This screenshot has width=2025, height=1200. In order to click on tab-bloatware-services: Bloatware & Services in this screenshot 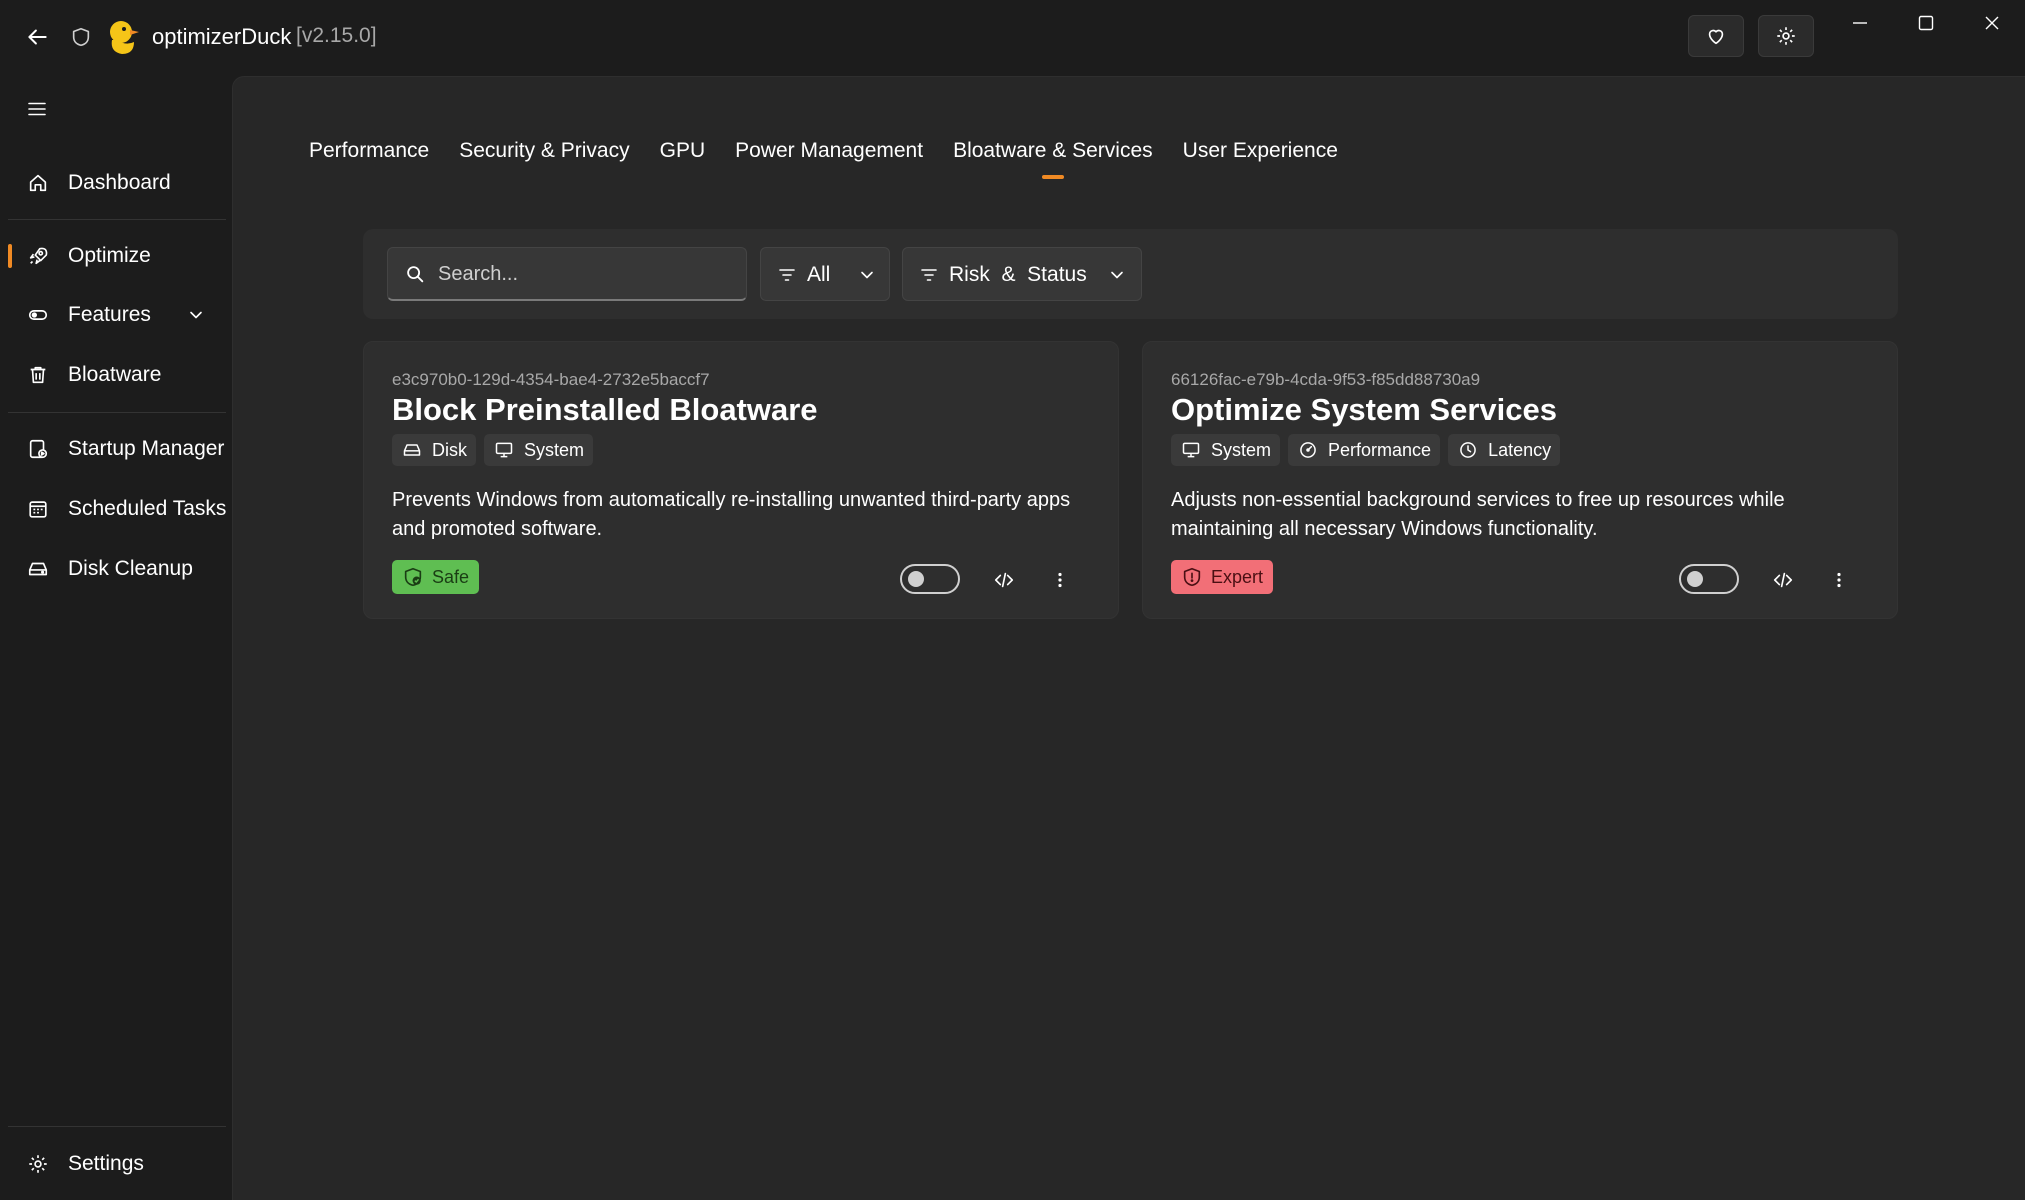, I will do `click(1053, 159)`.